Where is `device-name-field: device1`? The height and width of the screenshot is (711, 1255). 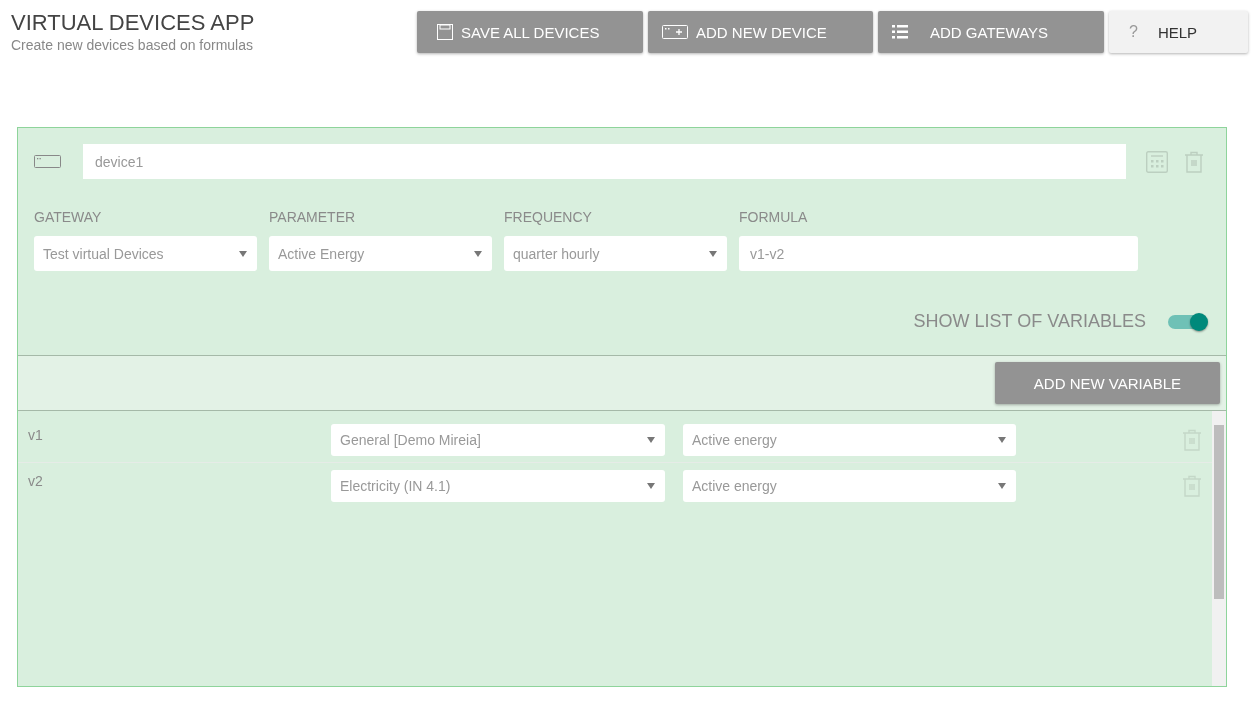
device-name-field: device1 is located at coordinates (604, 161).